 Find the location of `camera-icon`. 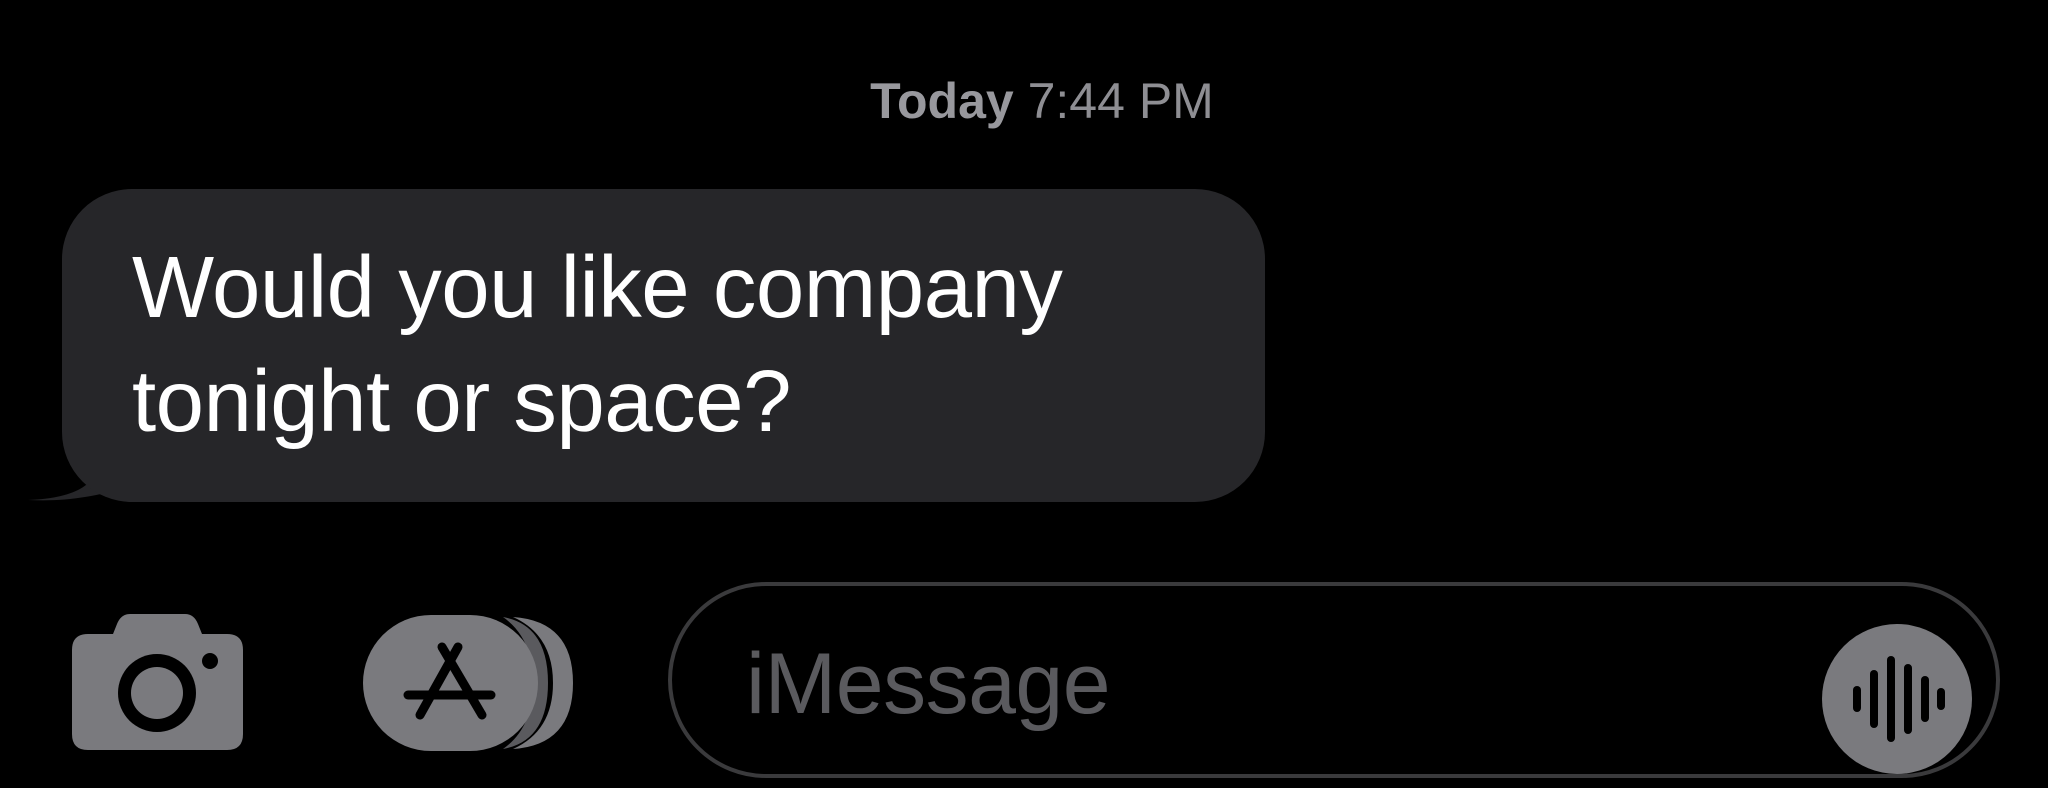

camera-icon is located at coordinates (157, 682).